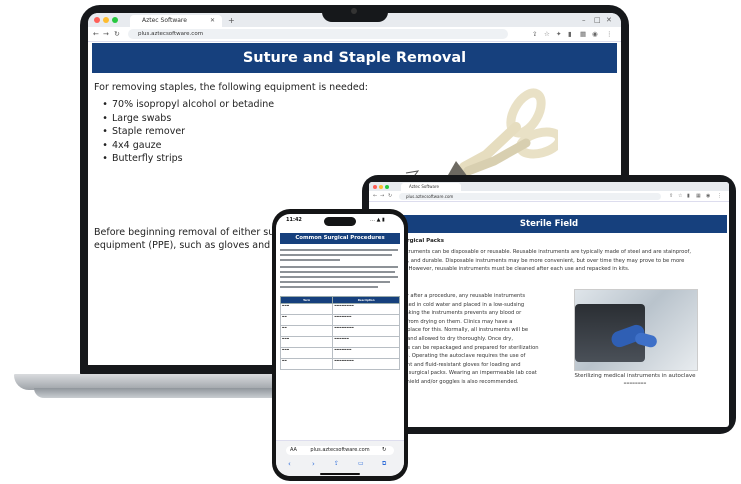 Image resolution: width=741 pixels, height=484 pixels. What do you see at coordinates (293, 450) in the screenshot?
I see `text-size-button: AA` at bounding box center [293, 450].